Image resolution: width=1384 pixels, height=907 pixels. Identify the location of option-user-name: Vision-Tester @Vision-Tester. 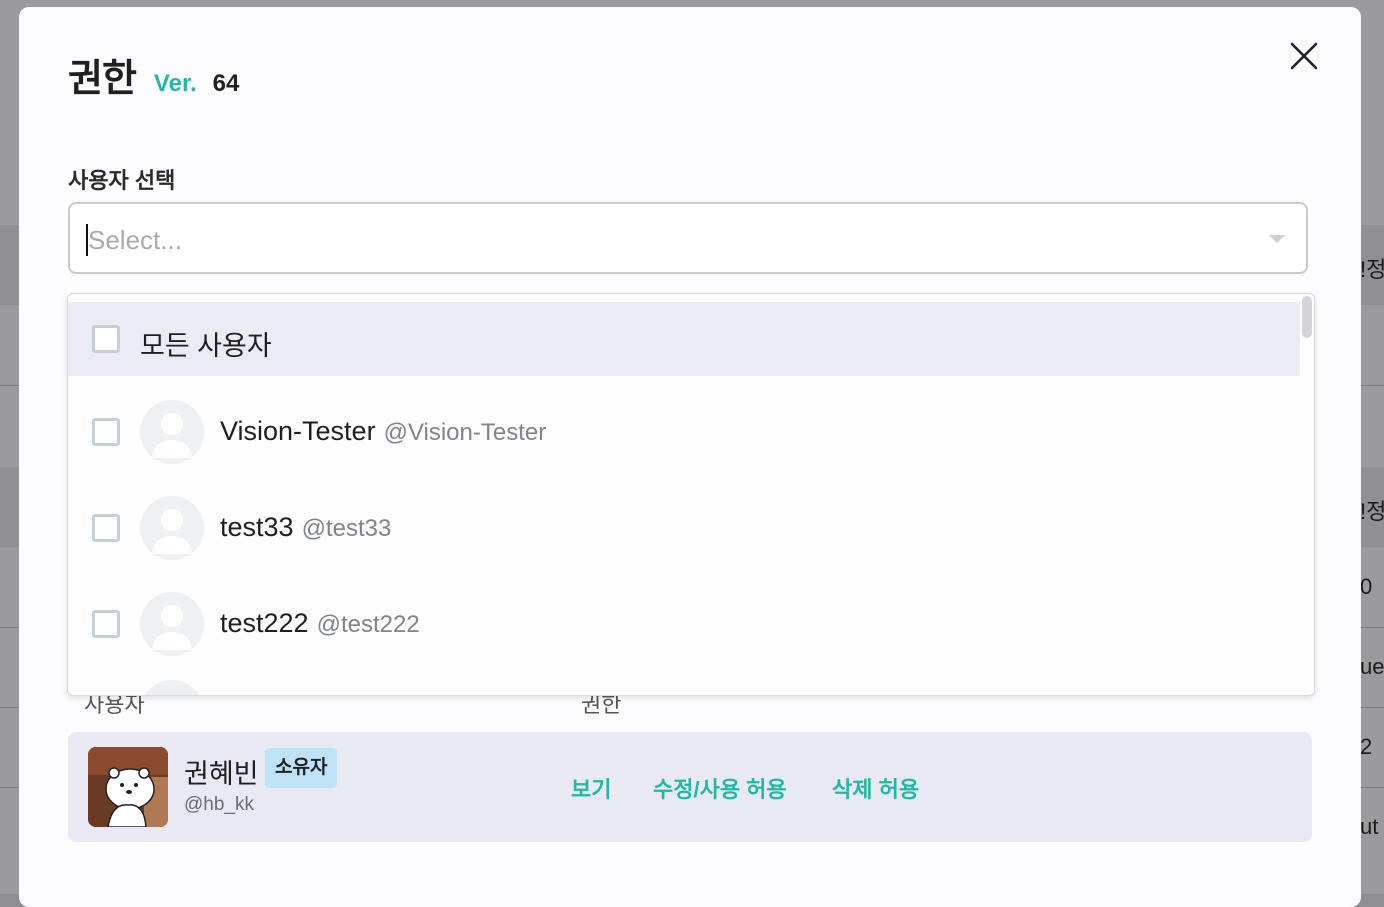
(383, 431).